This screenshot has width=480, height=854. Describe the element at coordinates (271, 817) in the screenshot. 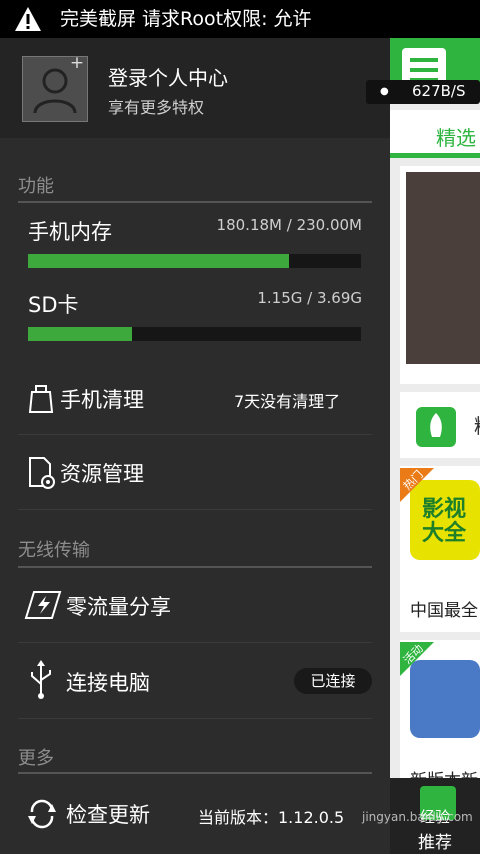

I see `version-hint: 当前版本：1.12.0.5` at that location.